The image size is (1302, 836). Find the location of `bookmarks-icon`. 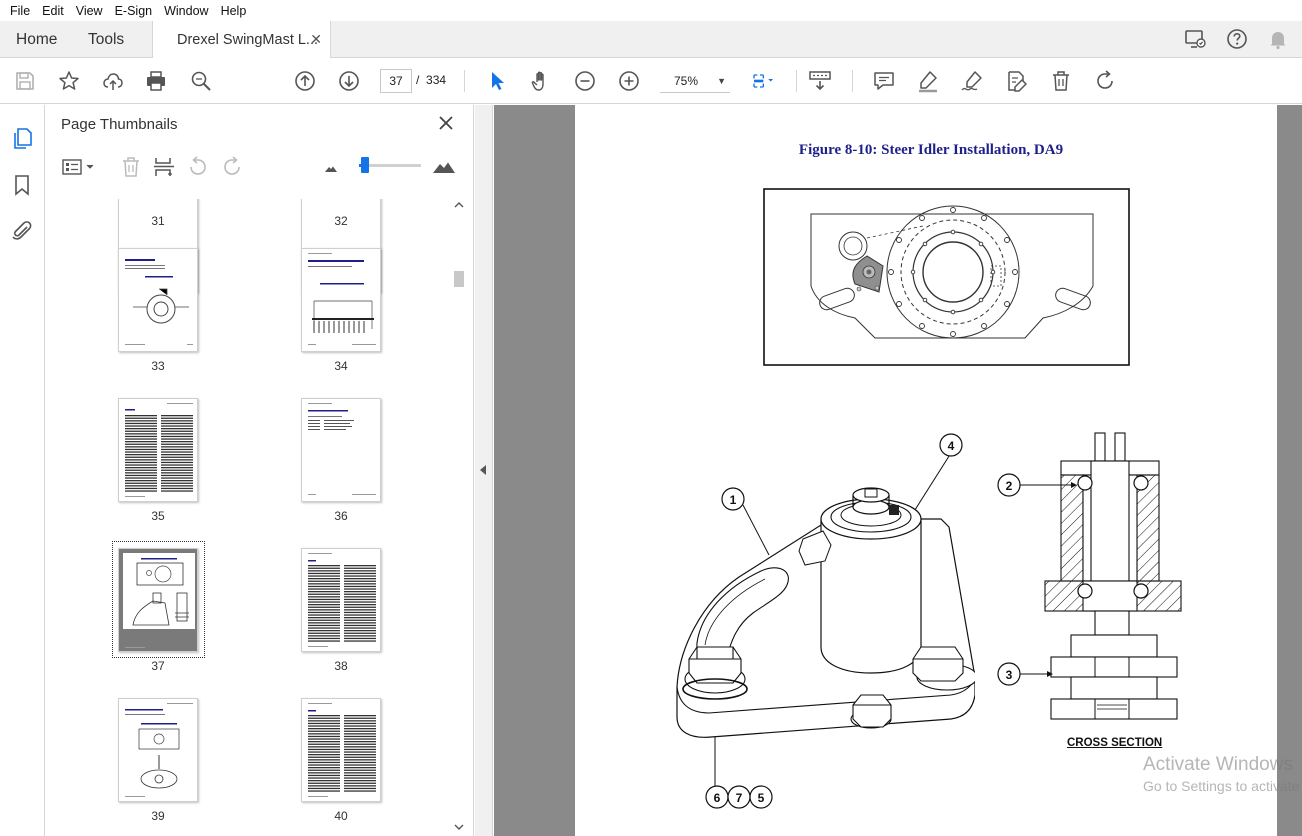

bookmarks-icon is located at coordinates (22, 185).